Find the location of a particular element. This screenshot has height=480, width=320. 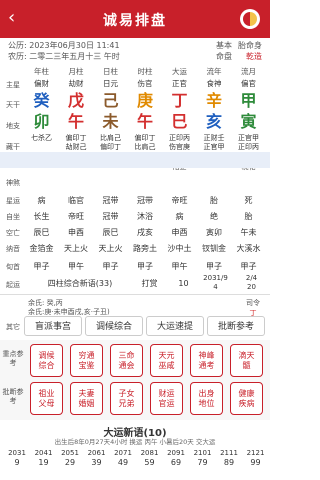

reference-button: 滴天髓 is located at coordinates (246, 360).